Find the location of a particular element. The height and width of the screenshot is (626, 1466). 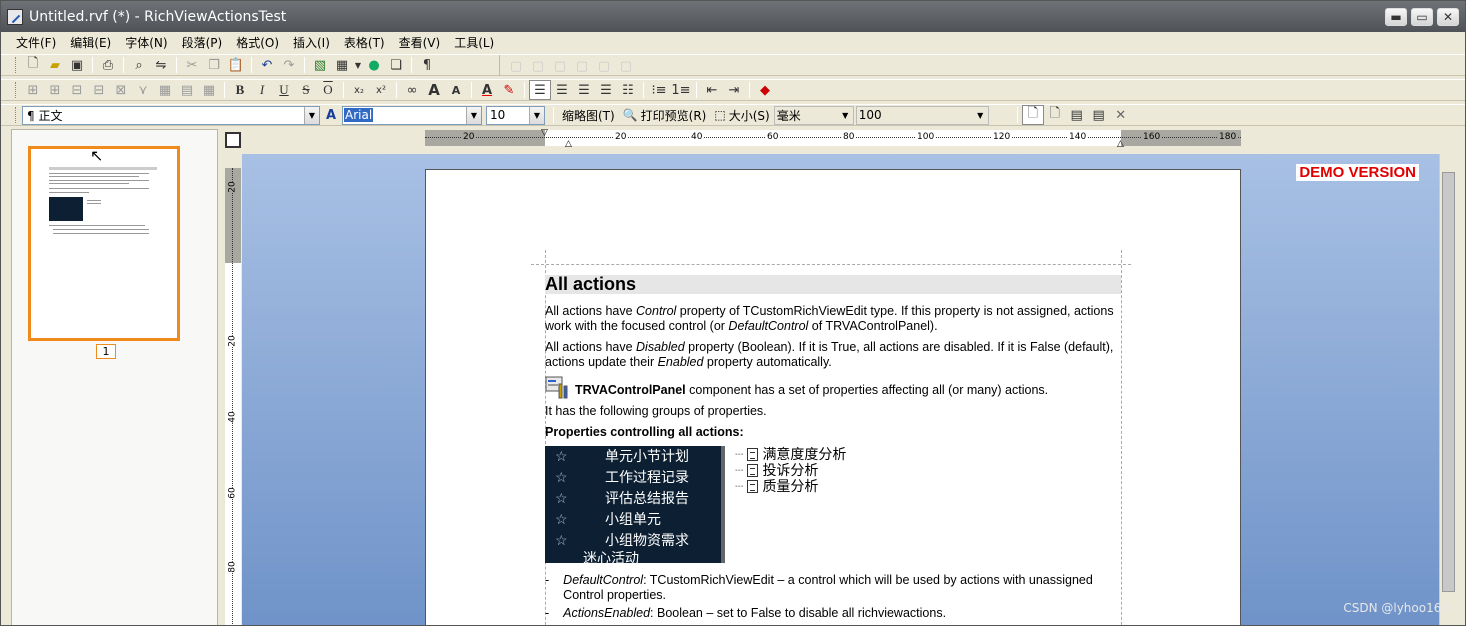

show-special-chars-icon: ¶ is located at coordinates (427, 65).